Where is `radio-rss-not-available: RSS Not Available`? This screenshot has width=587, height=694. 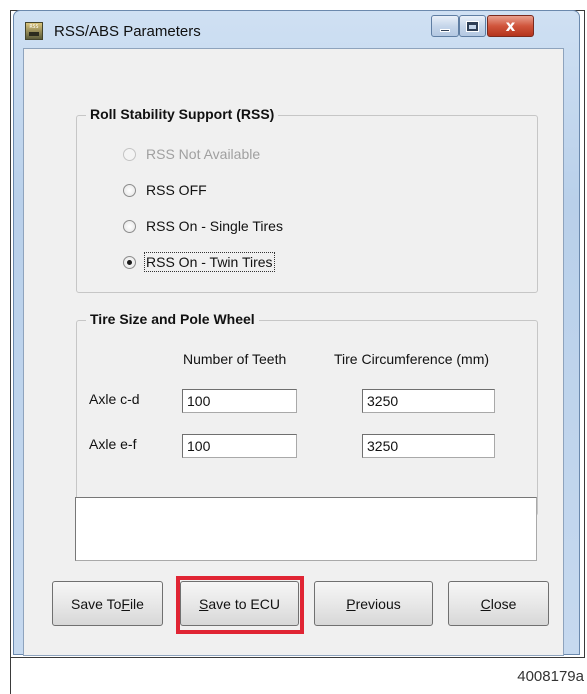 radio-rss-not-available: RSS Not Available is located at coordinates (191, 154).